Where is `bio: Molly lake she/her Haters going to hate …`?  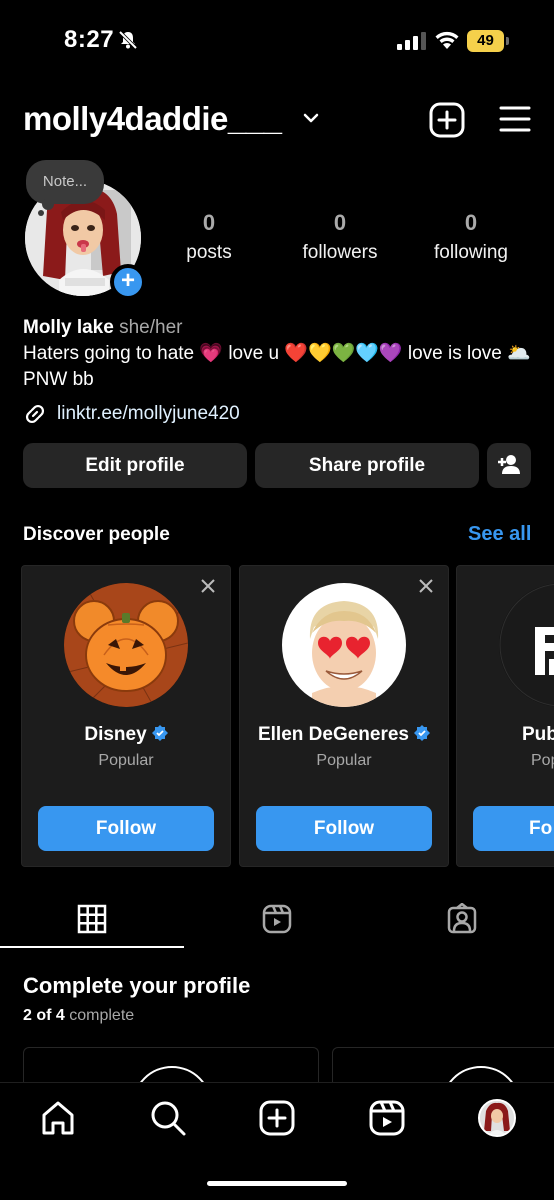
bio: Molly lake she/her Haters going to hate … is located at coordinates (278, 354).